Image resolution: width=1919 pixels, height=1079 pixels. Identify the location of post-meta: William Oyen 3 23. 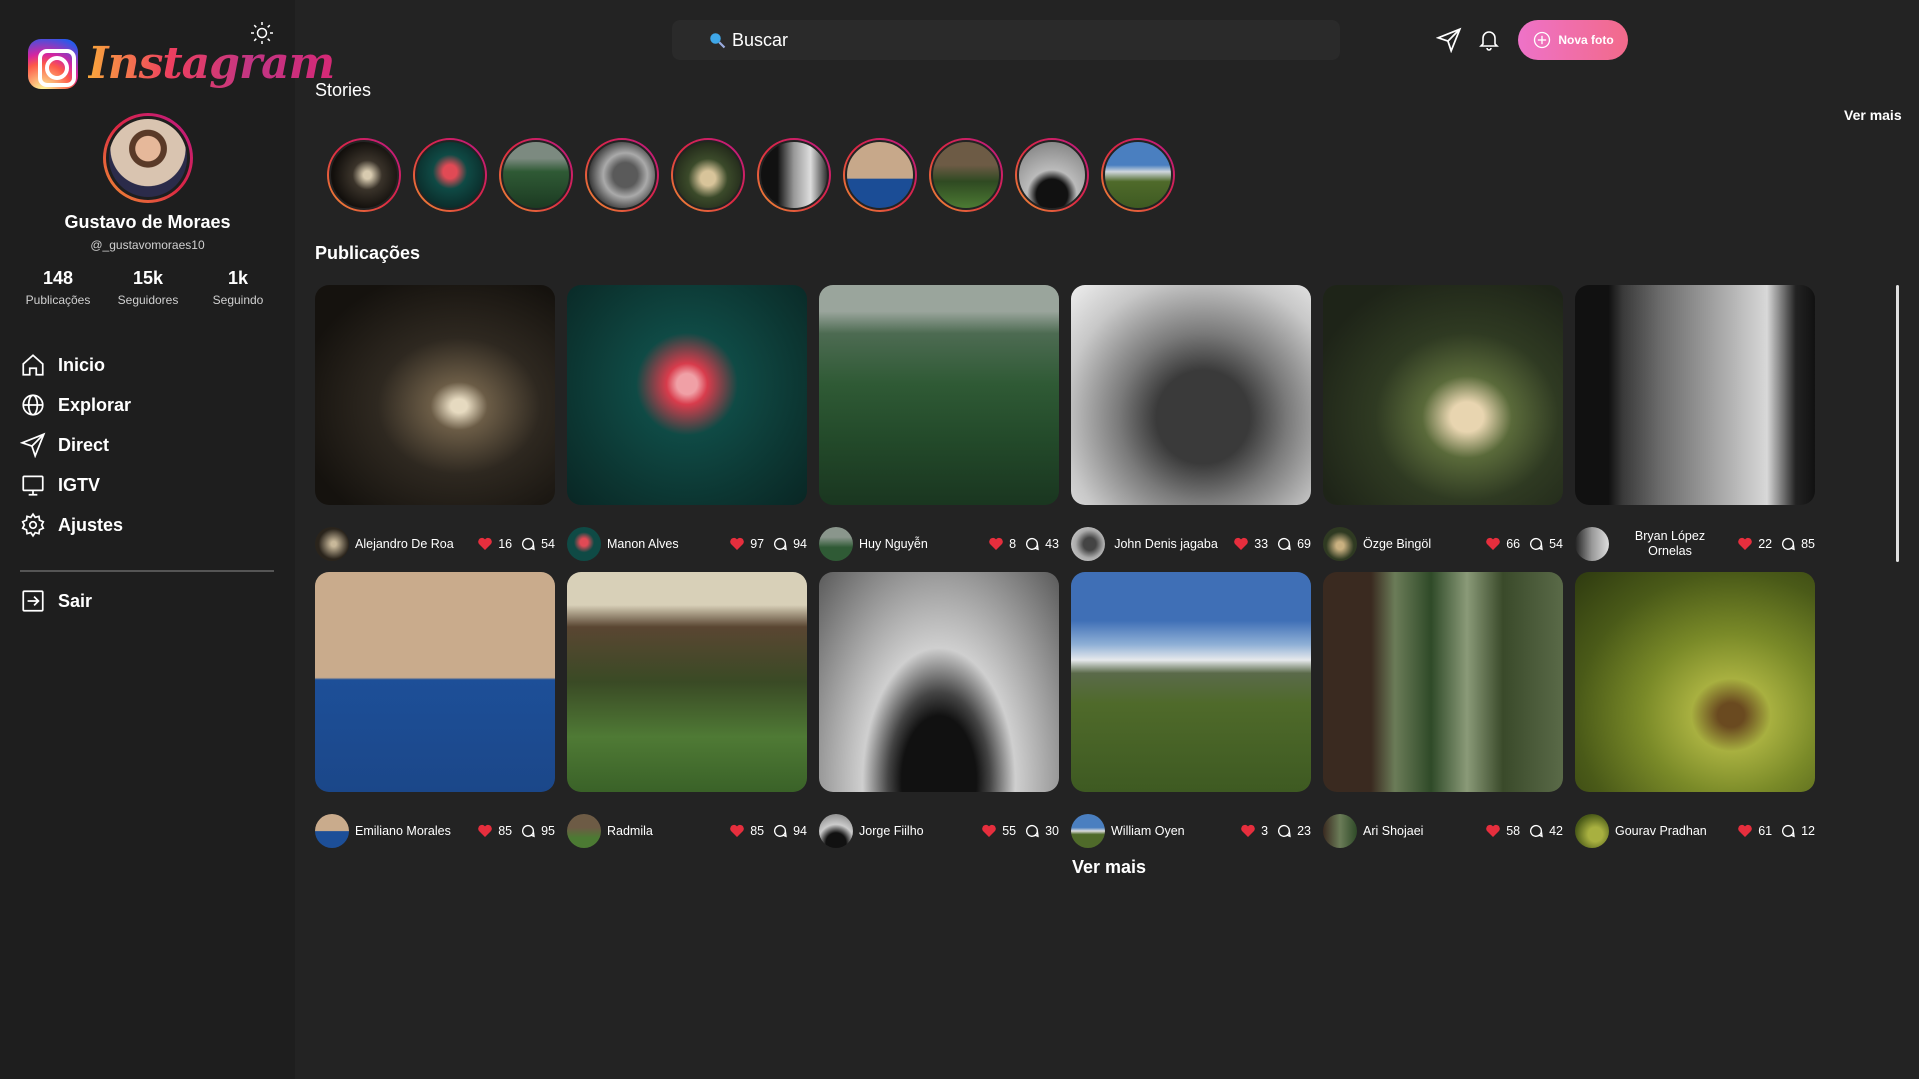
(1191, 831).